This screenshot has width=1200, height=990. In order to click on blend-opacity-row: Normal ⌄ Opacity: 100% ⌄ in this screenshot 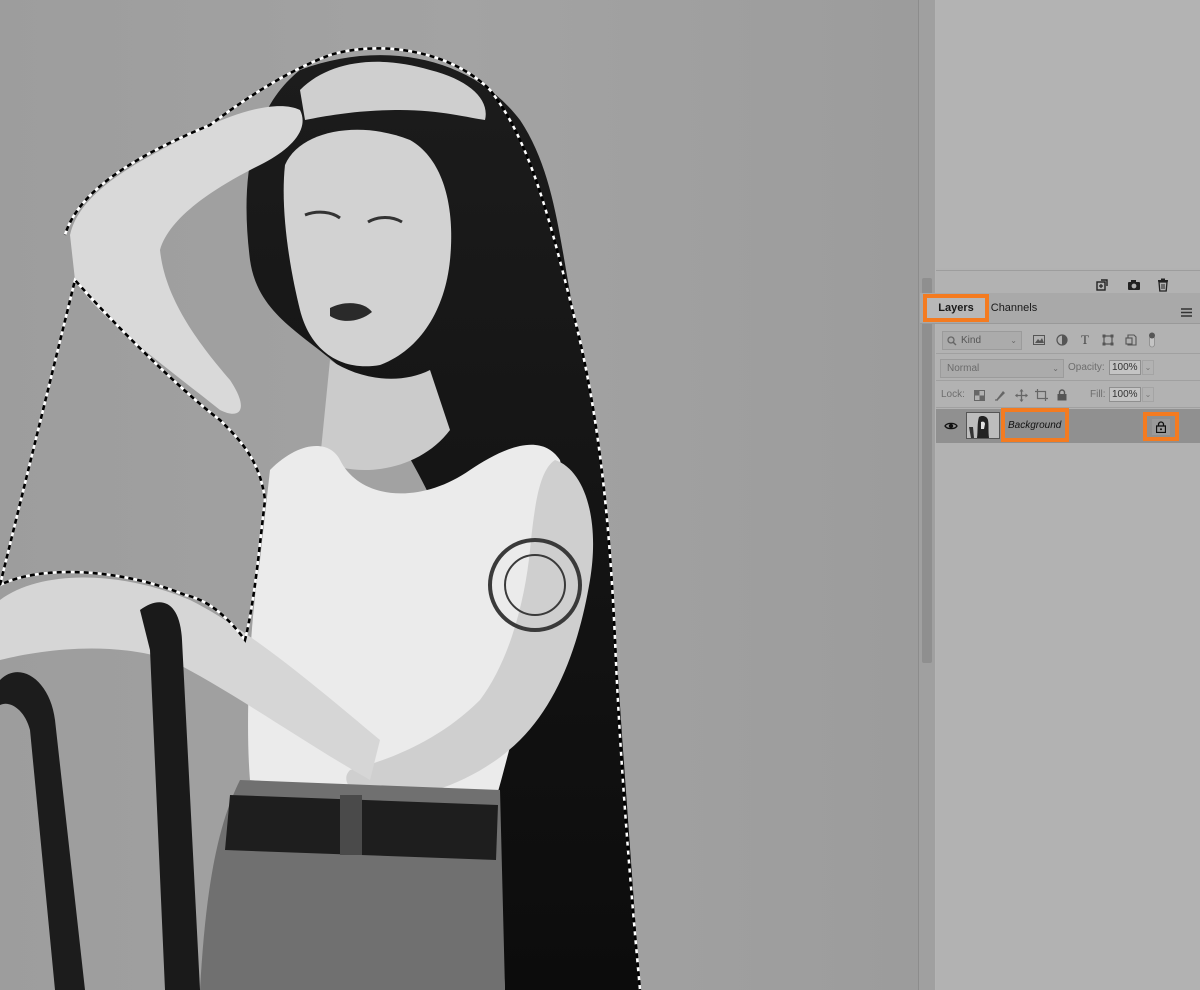, I will do `click(1068, 367)`.